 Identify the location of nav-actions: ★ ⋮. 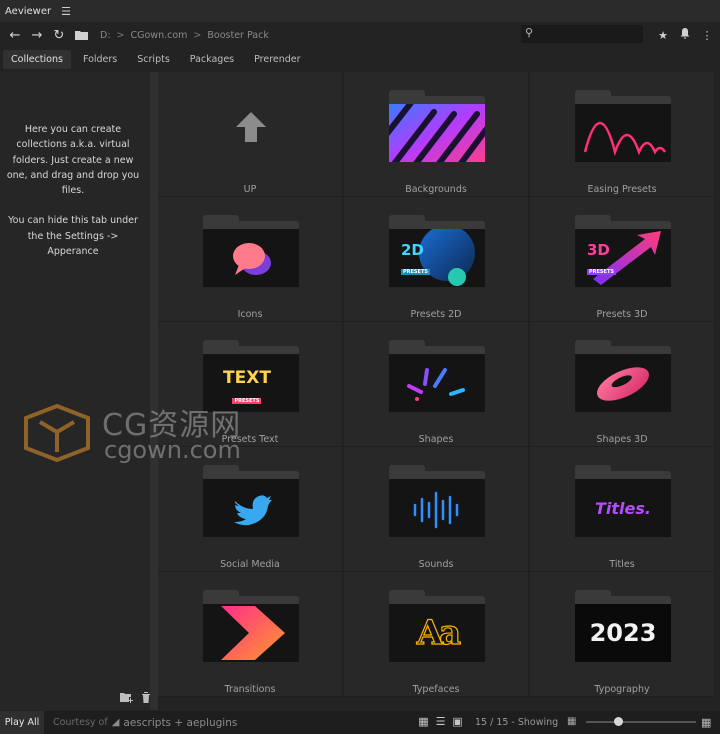
(685, 35).